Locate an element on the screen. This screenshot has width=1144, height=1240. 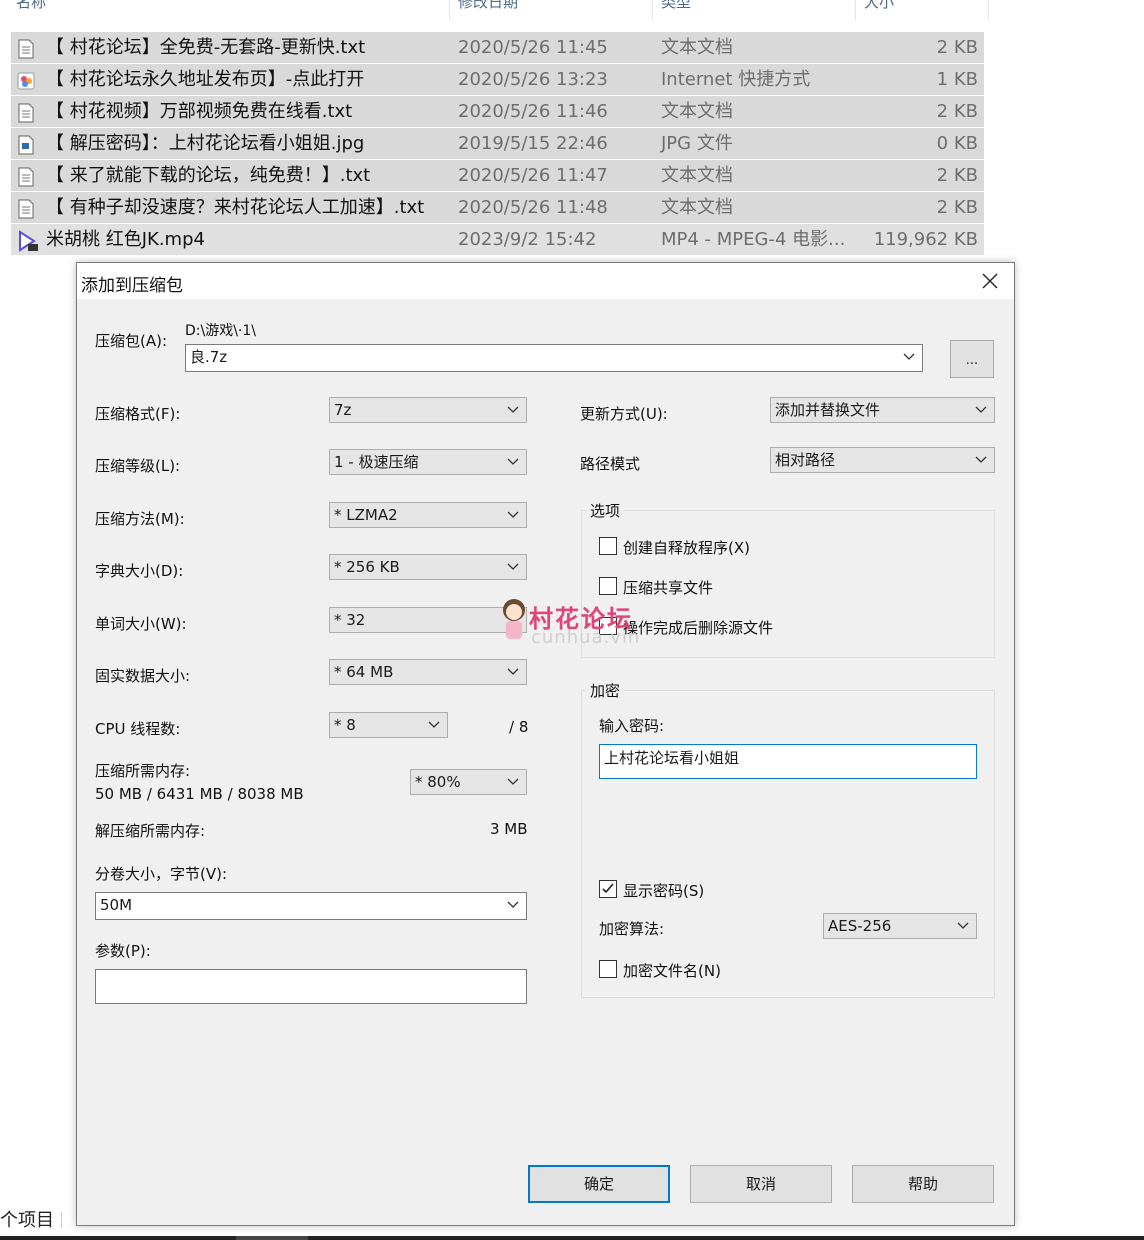
format-select: 7z is located at coordinates (428, 410).